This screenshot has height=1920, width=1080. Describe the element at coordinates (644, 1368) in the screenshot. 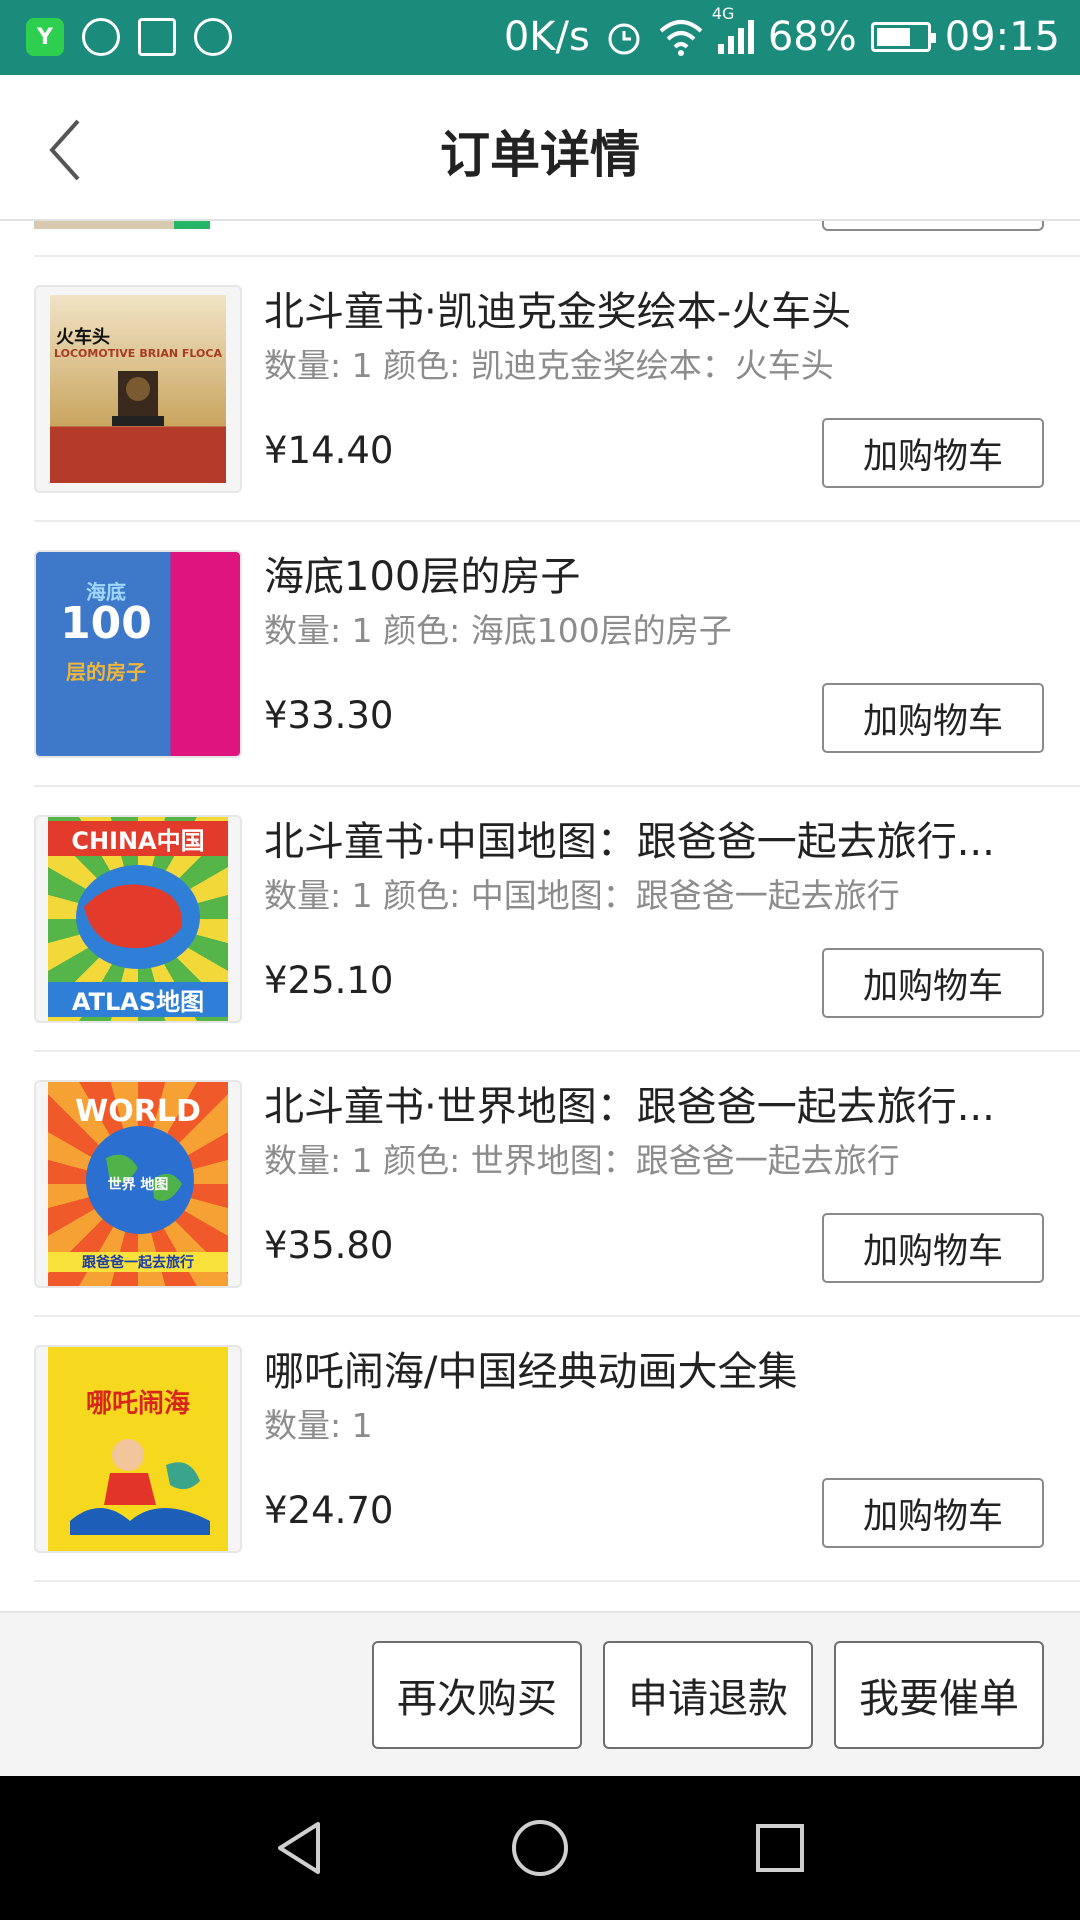

I see `product-name: 哪吒闹海/中国经典动画大全集` at that location.